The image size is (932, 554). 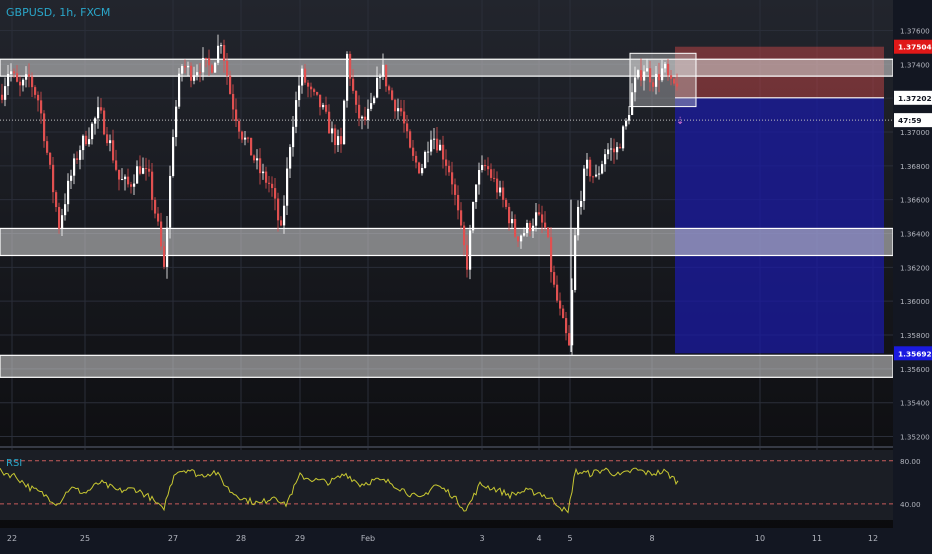 What do you see at coordinates (466, 539) in the screenshot?
I see `time-axis: 22 25 27 28 29 Feb 3 4 5 8 10 11 12` at bounding box center [466, 539].